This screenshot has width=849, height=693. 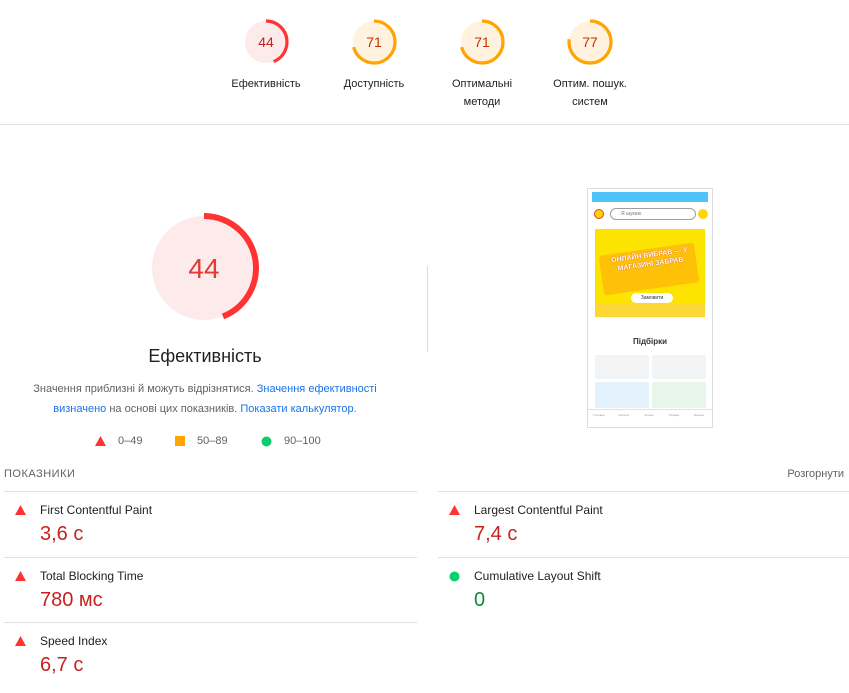 I want to click on site-nav-item: Обране, so click(x=674, y=415).